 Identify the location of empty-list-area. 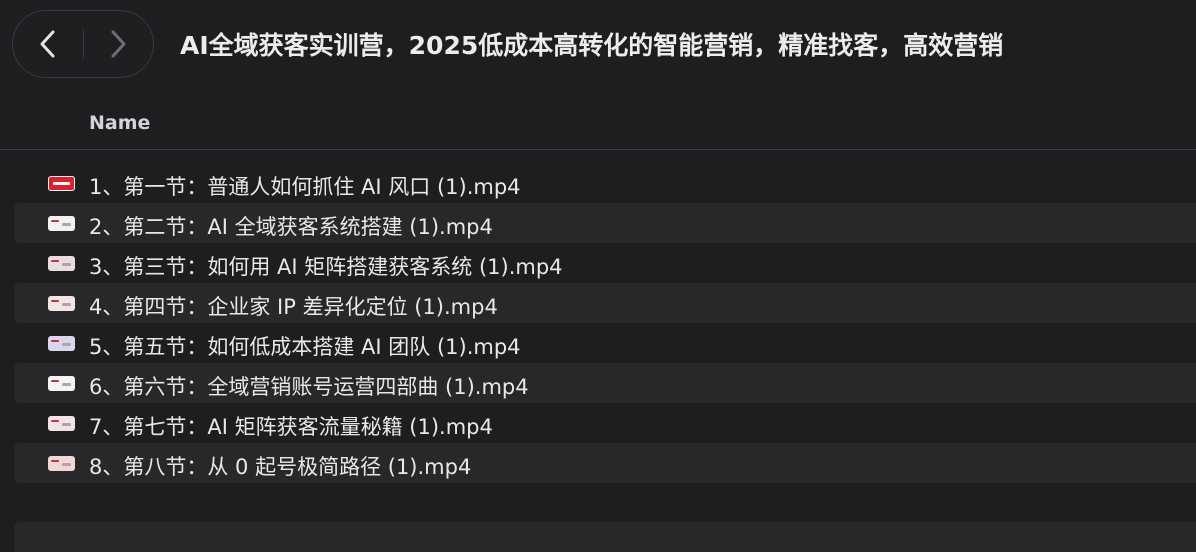
(605, 537).